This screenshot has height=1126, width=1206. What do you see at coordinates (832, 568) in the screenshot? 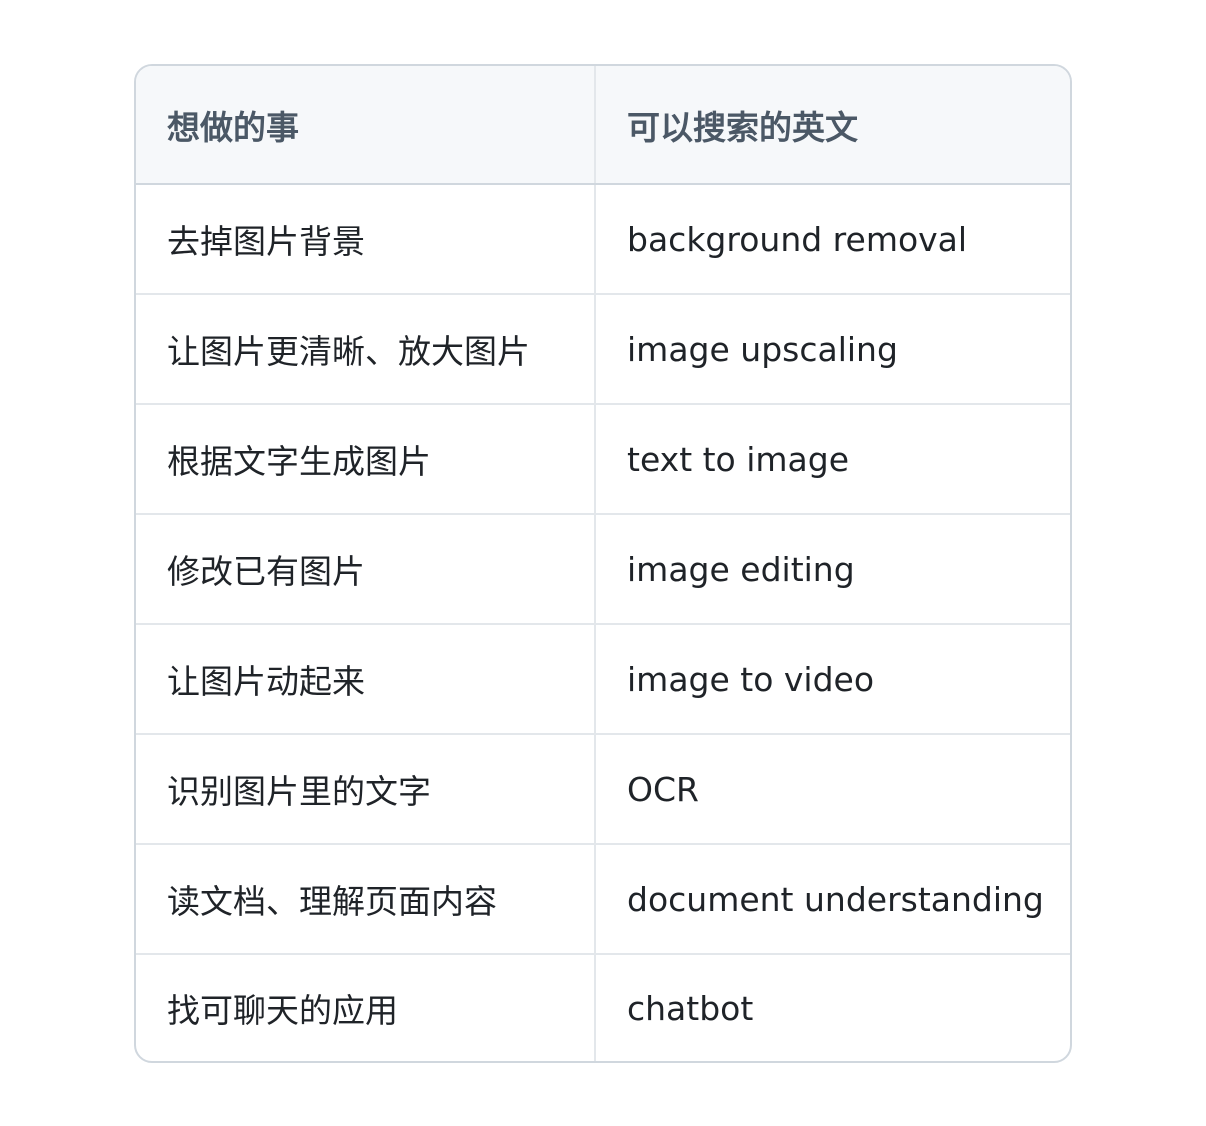
I see `english-term-cell: image editing` at bounding box center [832, 568].